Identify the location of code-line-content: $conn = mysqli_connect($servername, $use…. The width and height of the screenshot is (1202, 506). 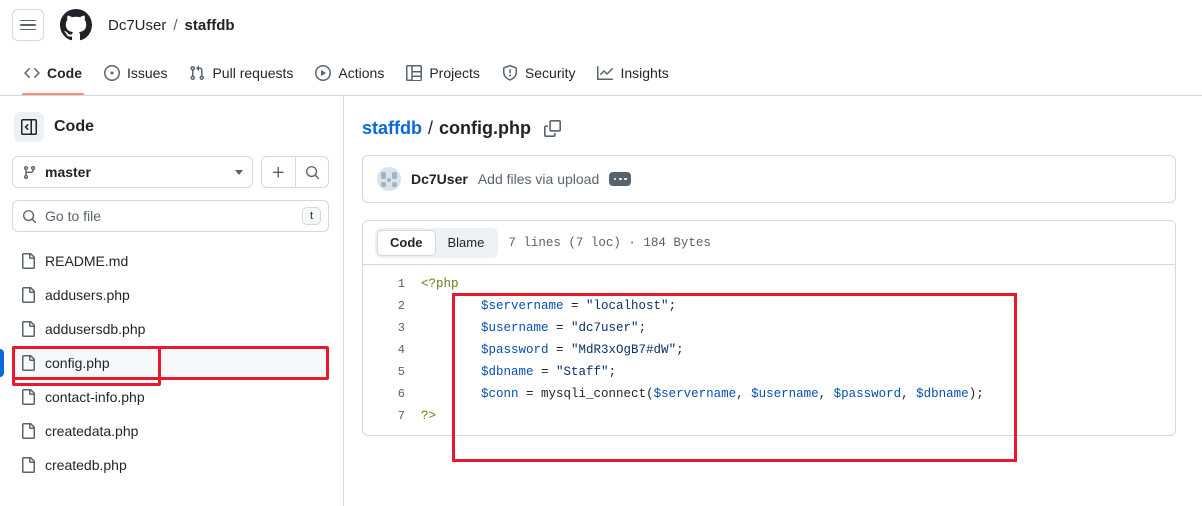
(702, 394).